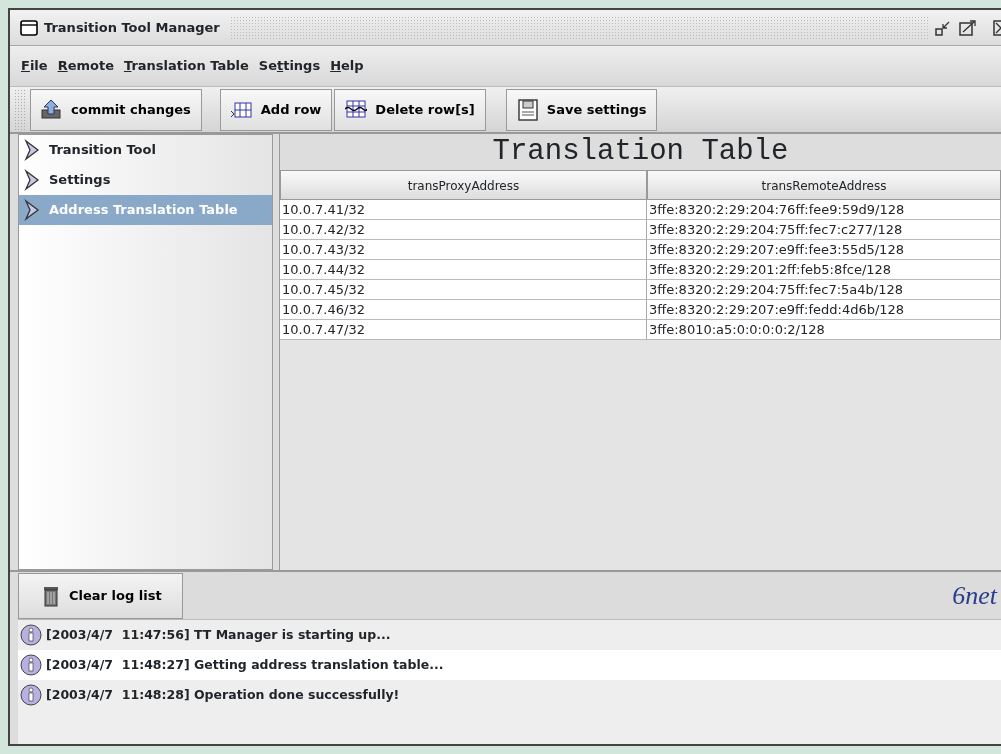 The width and height of the screenshot is (1001, 754). What do you see at coordinates (356, 109) in the screenshot?
I see `table-icon` at bounding box center [356, 109].